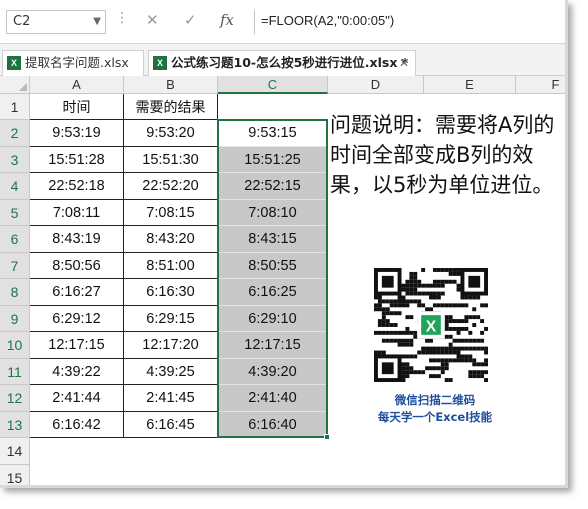 The width and height of the screenshot is (588, 509). Describe the element at coordinates (77, 265) in the screenshot. I see `cell-a7: 8:50:56` at that location.